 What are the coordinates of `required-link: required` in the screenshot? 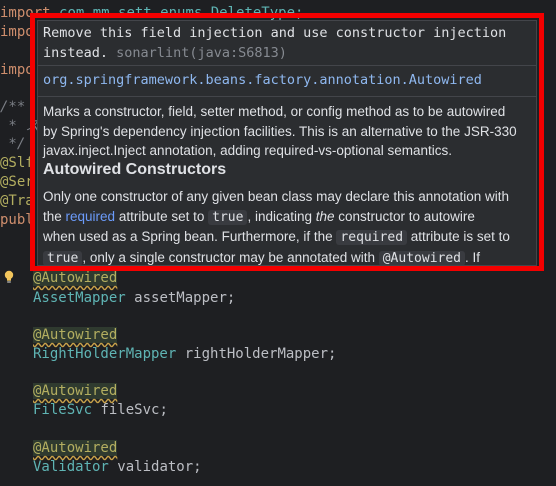 It's located at (91, 216).